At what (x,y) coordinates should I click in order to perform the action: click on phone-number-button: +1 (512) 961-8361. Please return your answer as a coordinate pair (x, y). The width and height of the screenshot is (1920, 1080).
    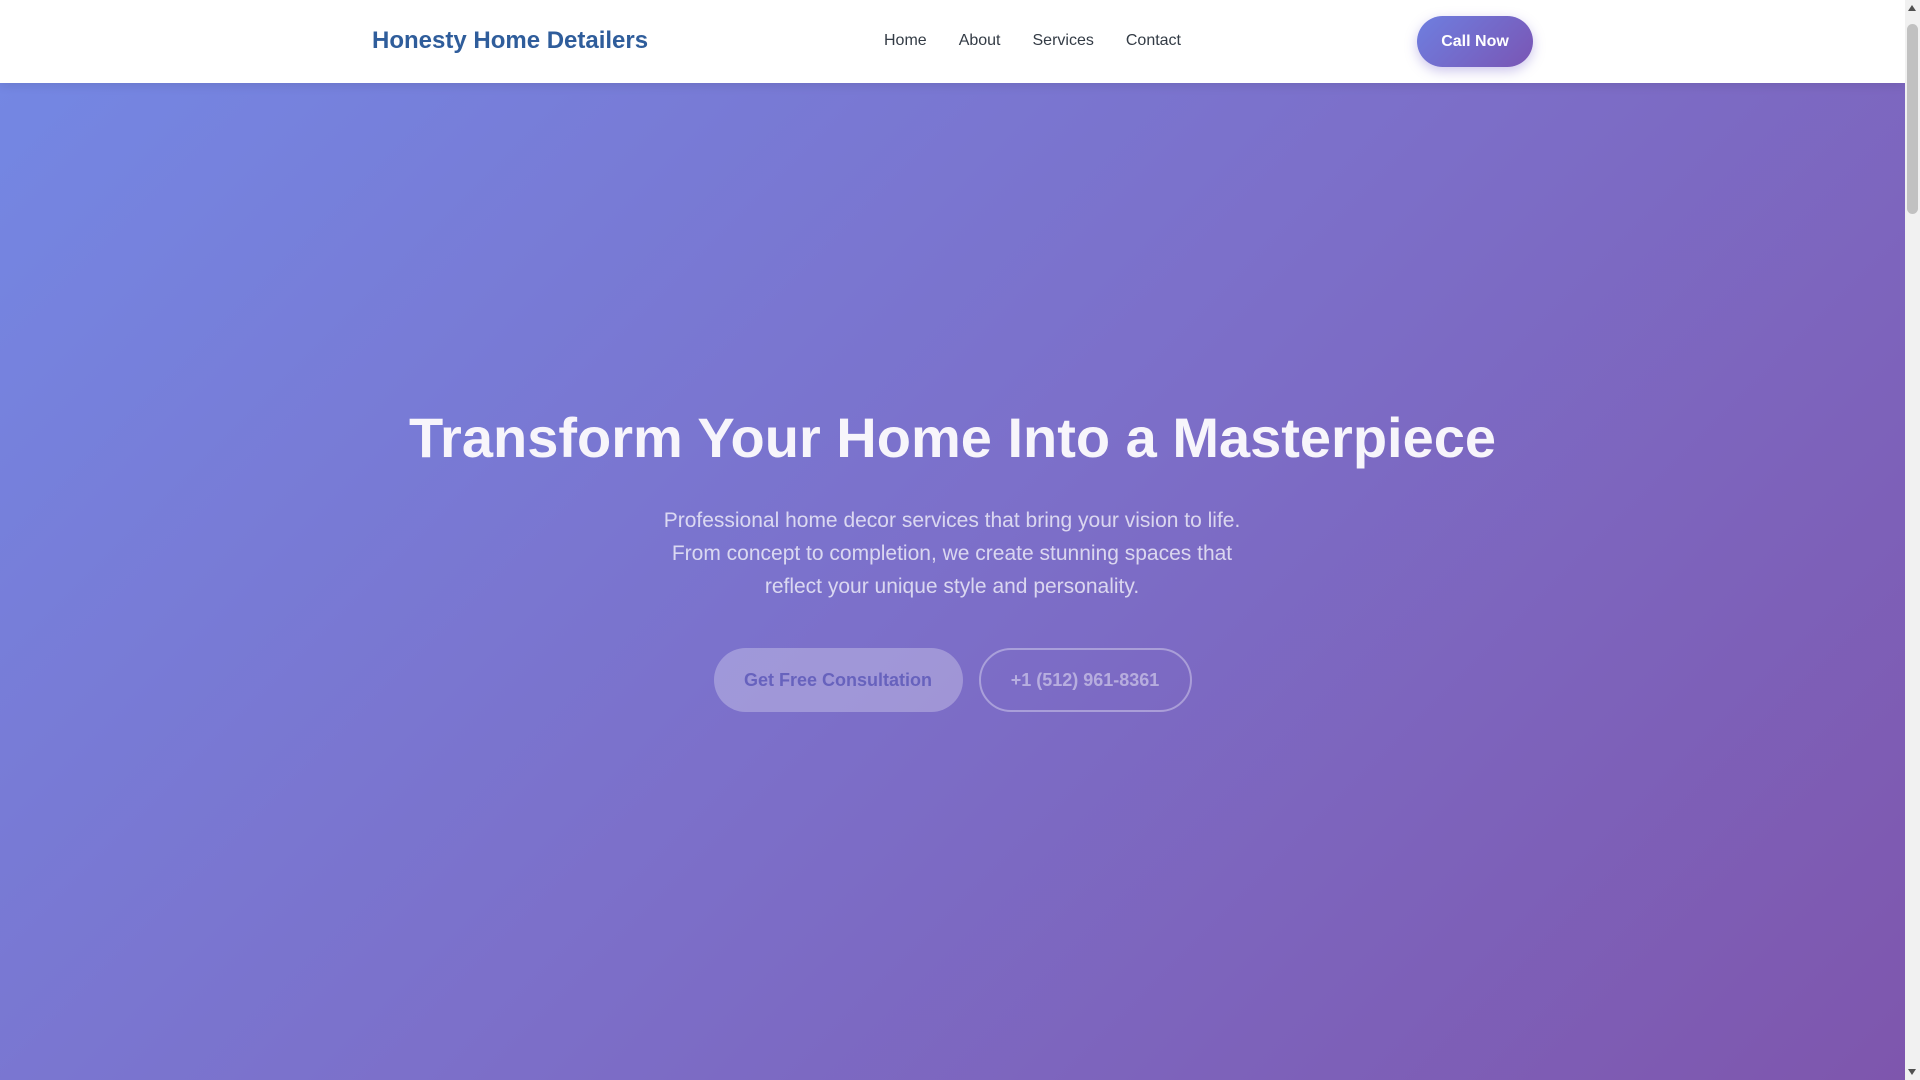
    Looking at the image, I should click on (1085, 680).